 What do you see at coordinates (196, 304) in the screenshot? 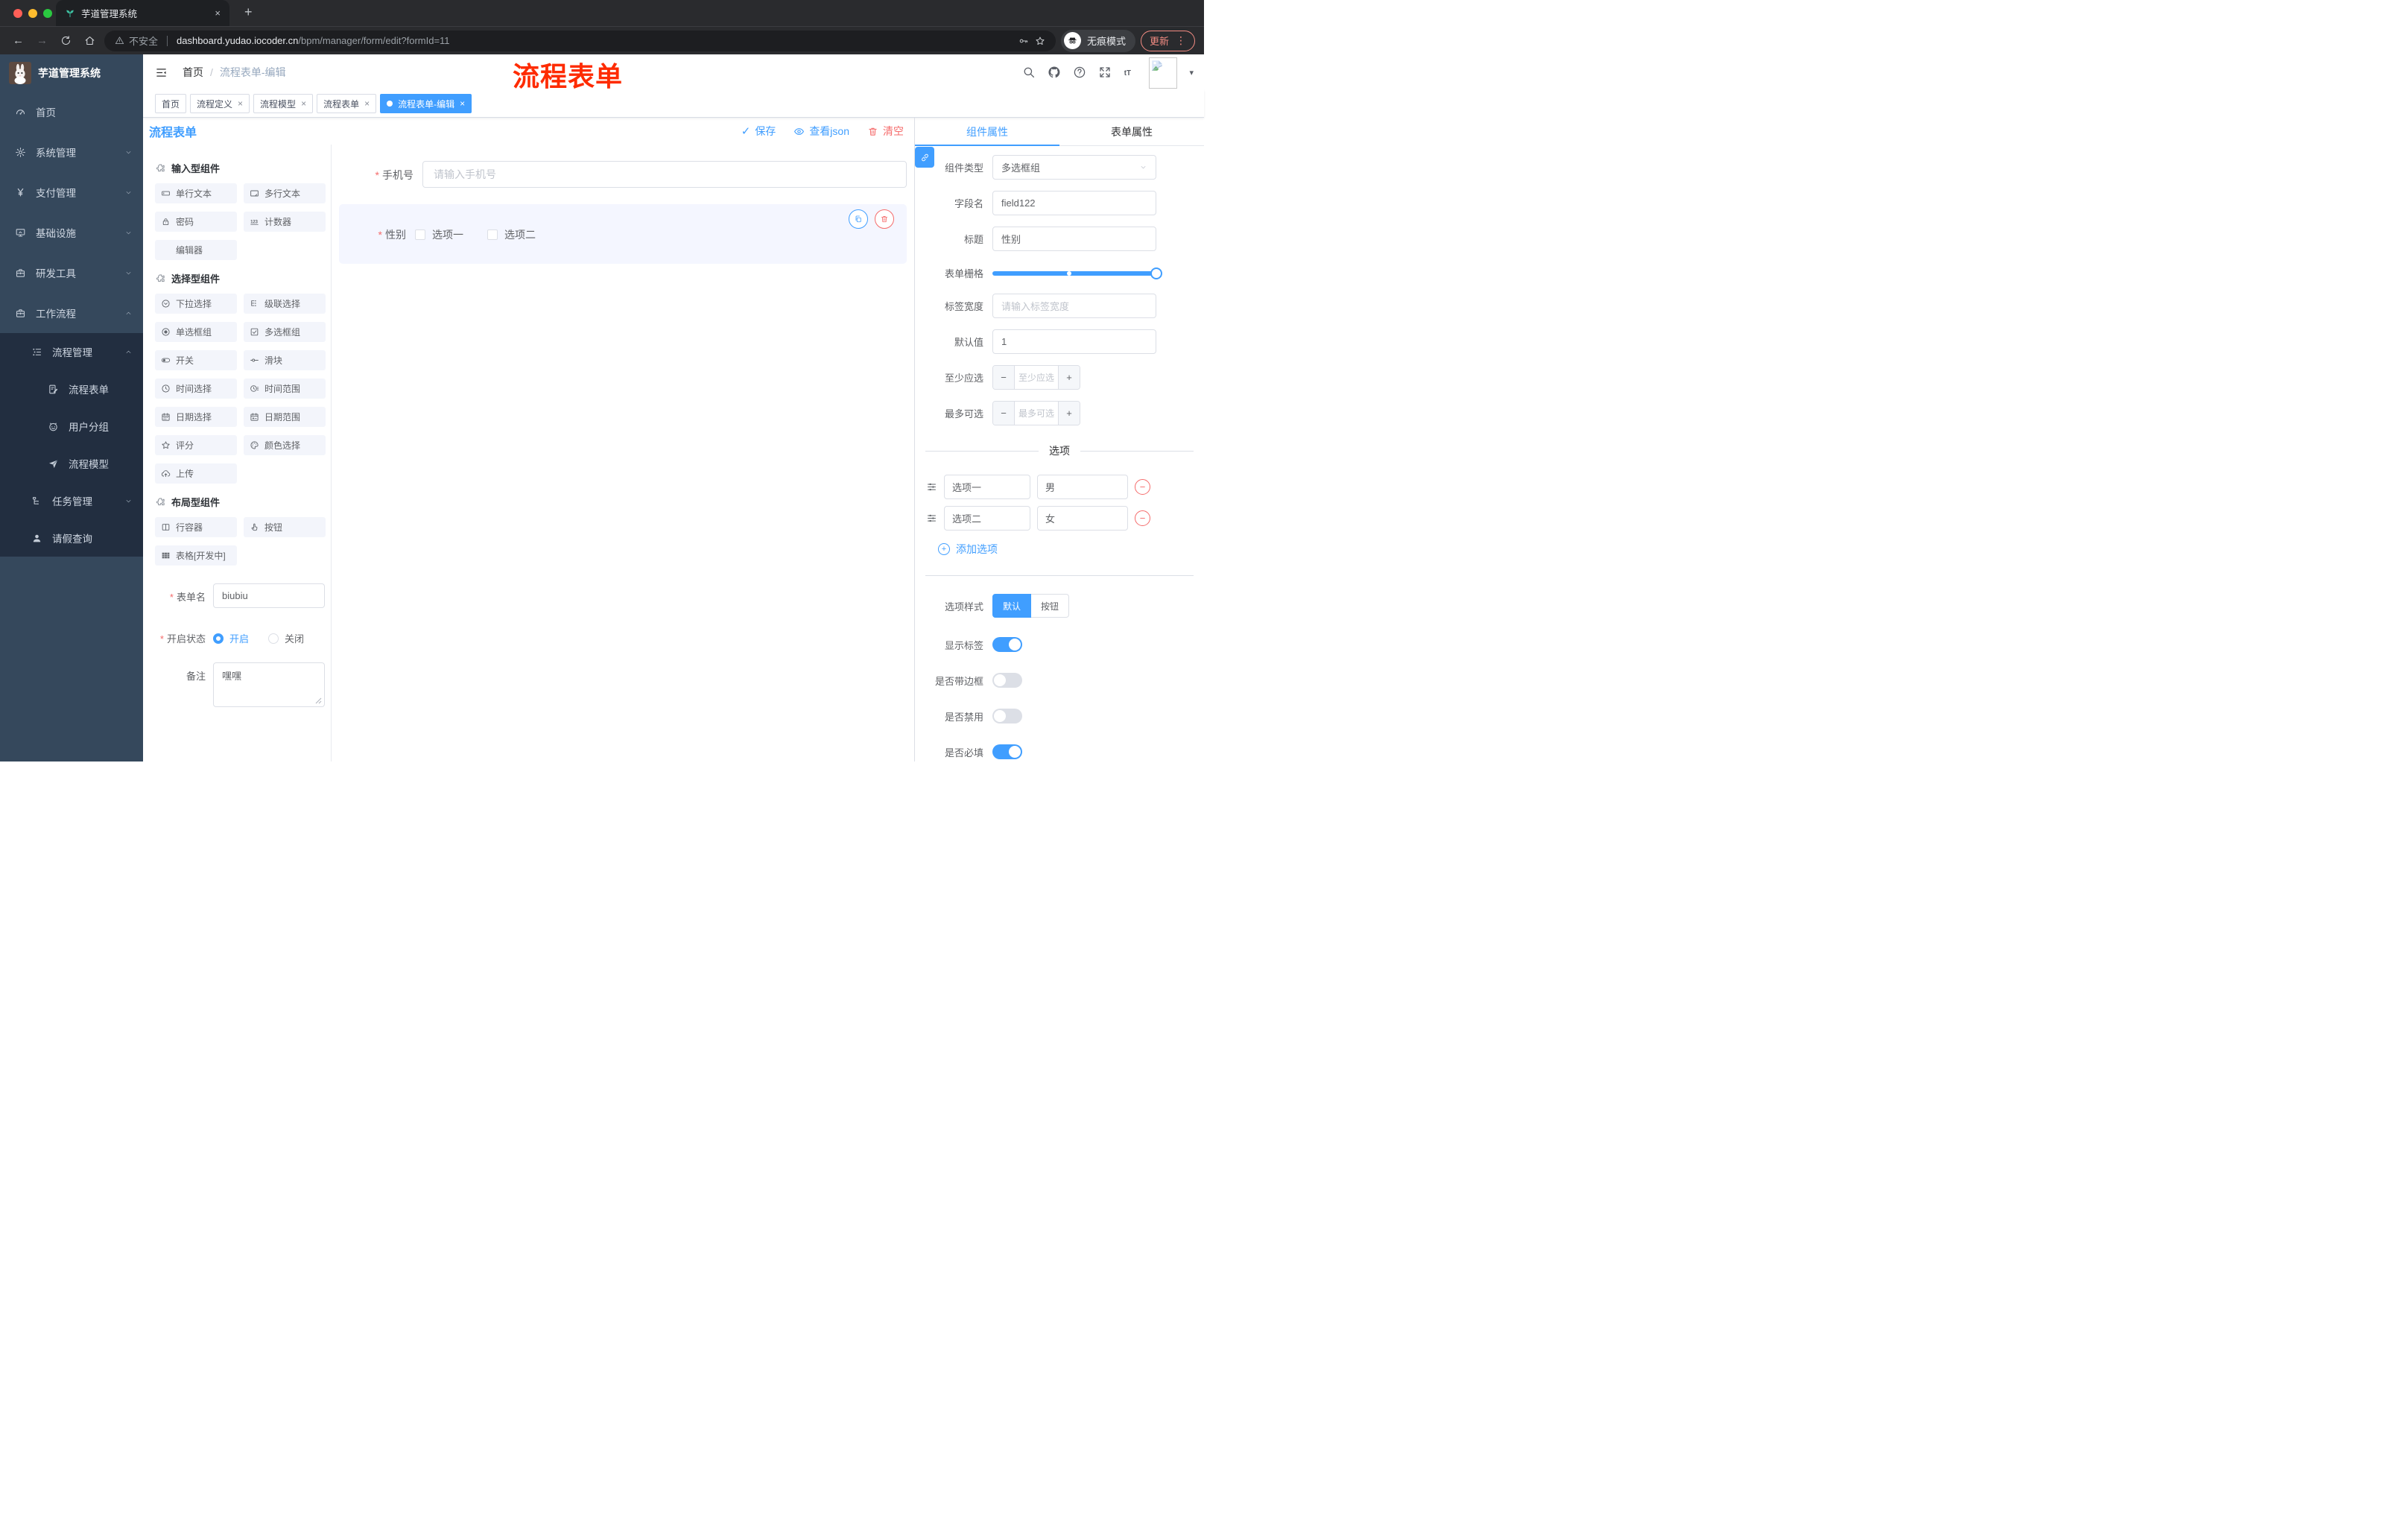
I see `component-item-select: 下拉选择` at bounding box center [196, 304].